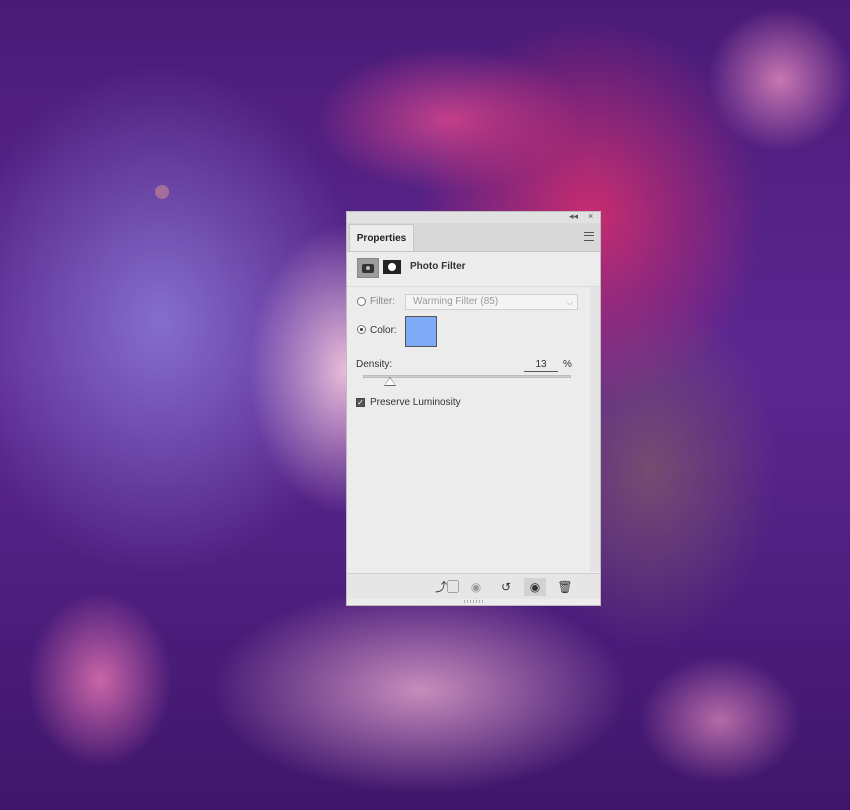 The height and width of the screenshot is (810, 850). What do you see at coordinates (535, 587) in the screenshot?
I see `eye-icon: ◉` at bounding box center [535, 587].